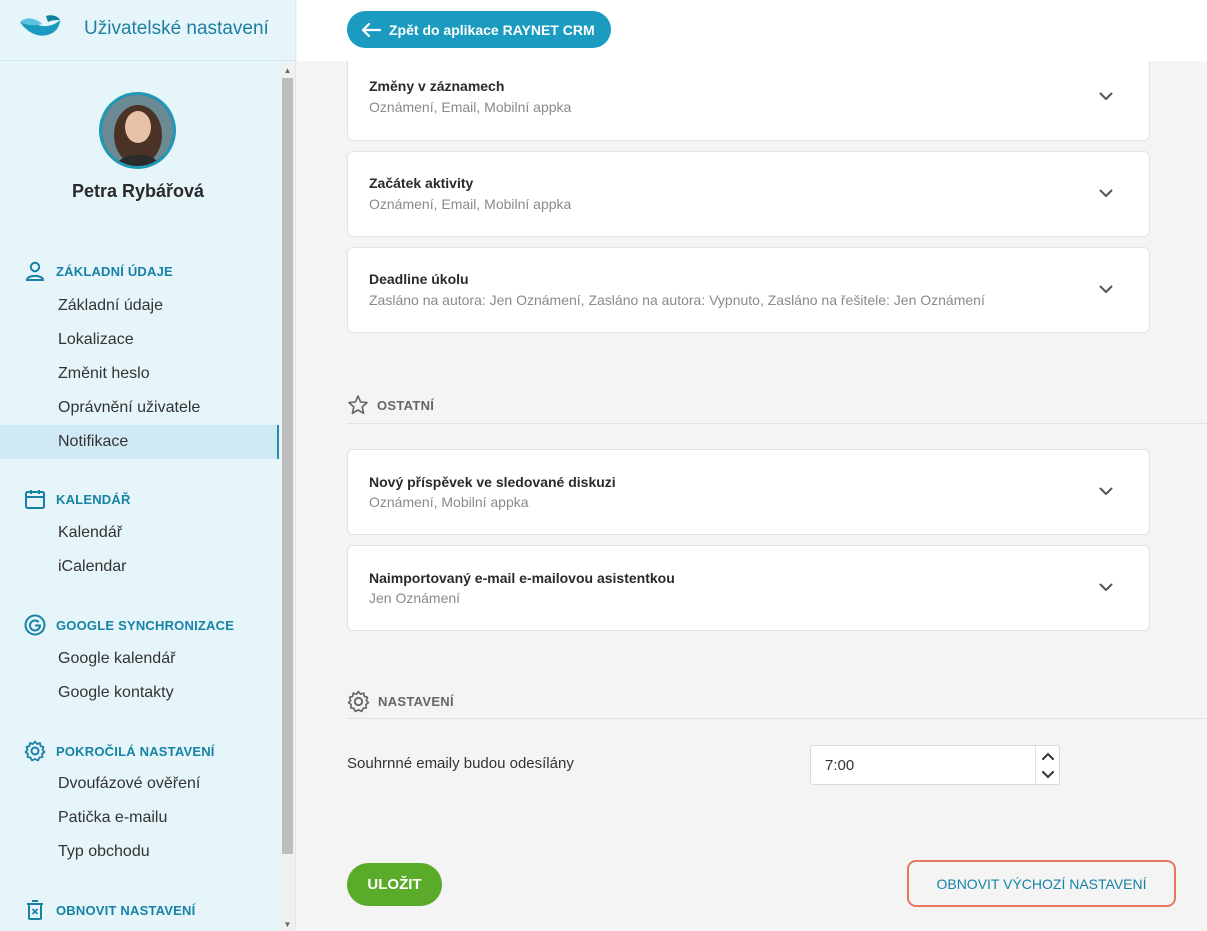  Describe the element at coordinates (287, 466) in the screenshot. I see `sidebar-scrollbar-thumb` at that location.